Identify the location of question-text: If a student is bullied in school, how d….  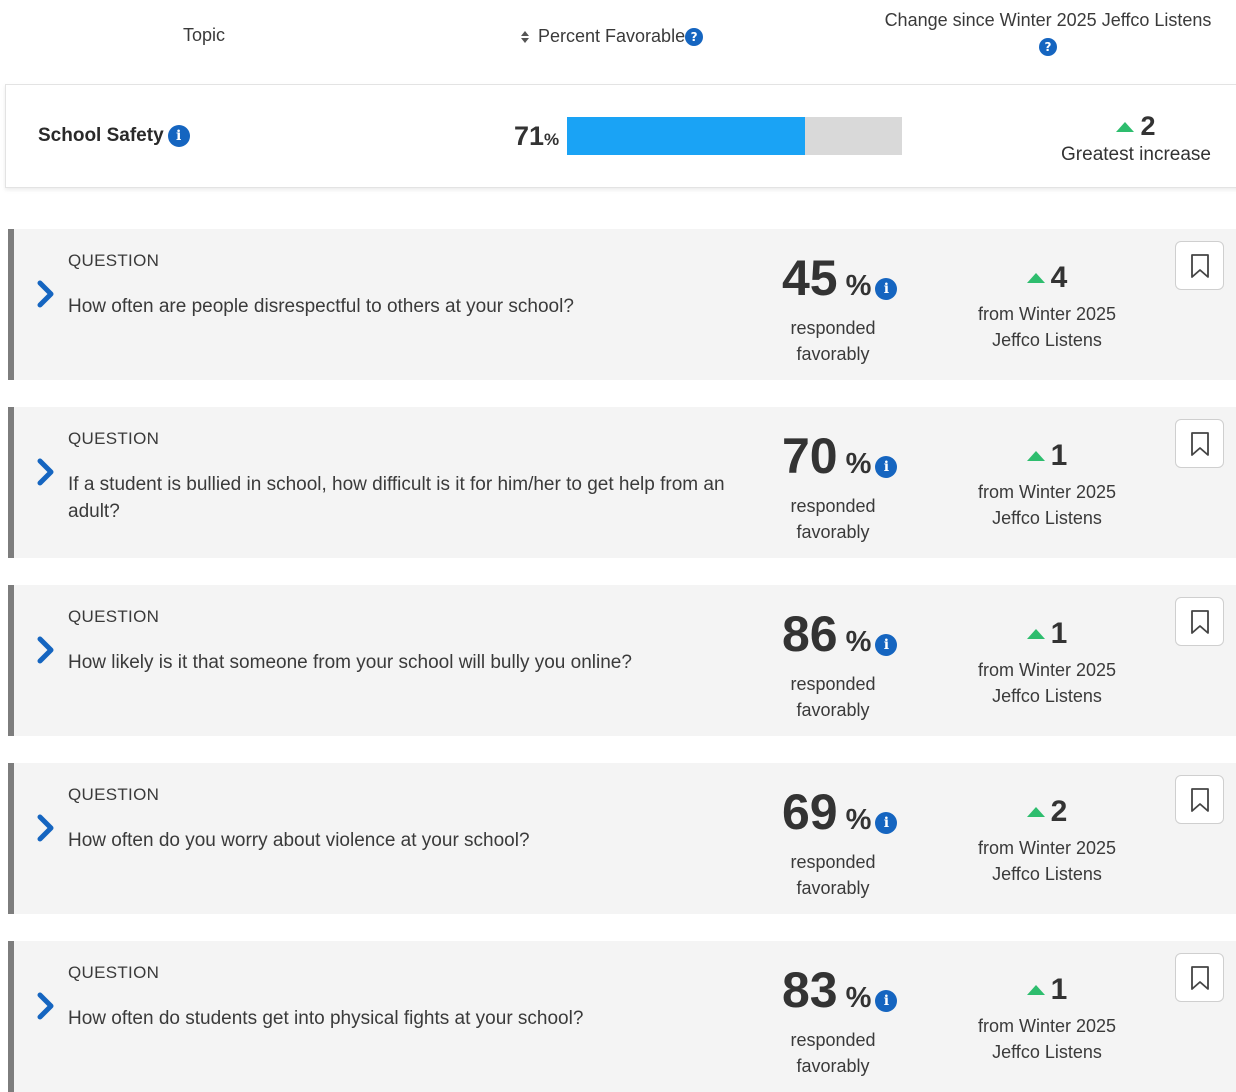
(396, 498).